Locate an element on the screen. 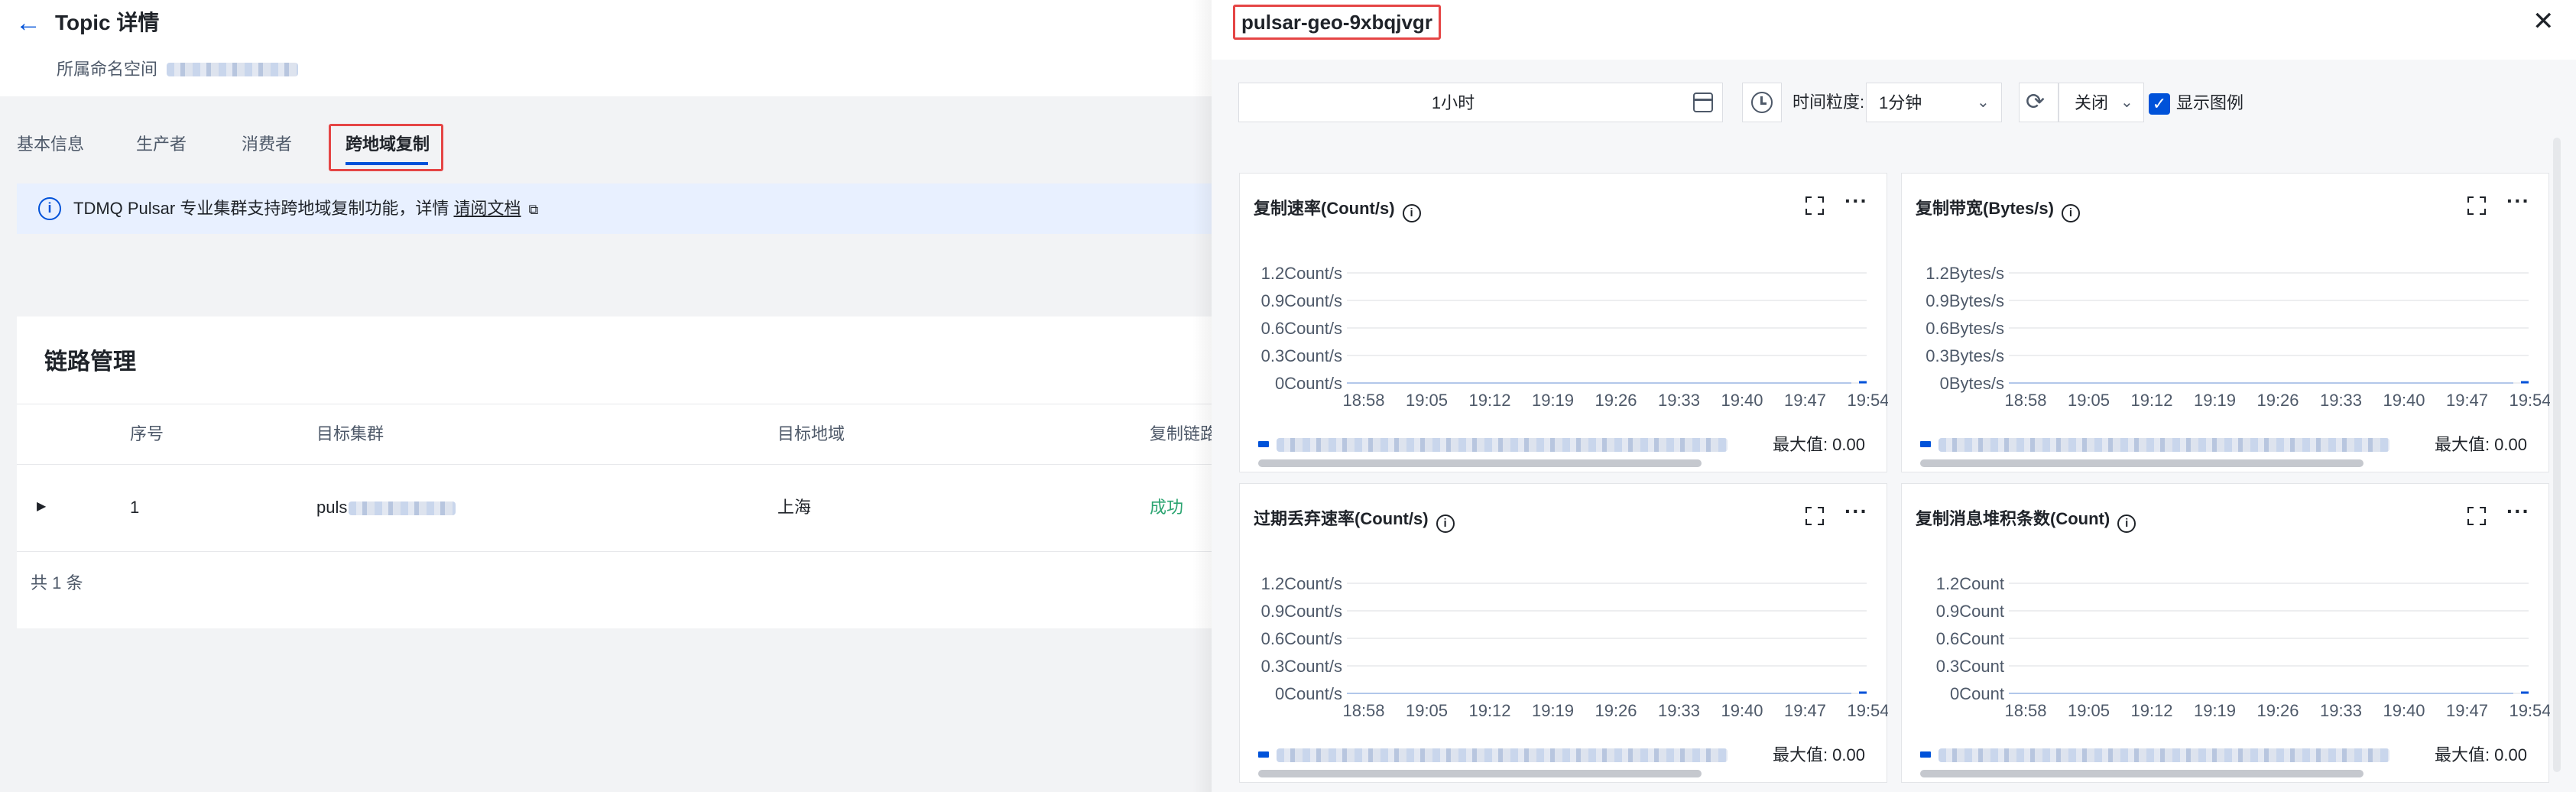 Image resolution: width=2576 pixels, height=792 pixels. history-time-button is located at coordinates (1762, 103).